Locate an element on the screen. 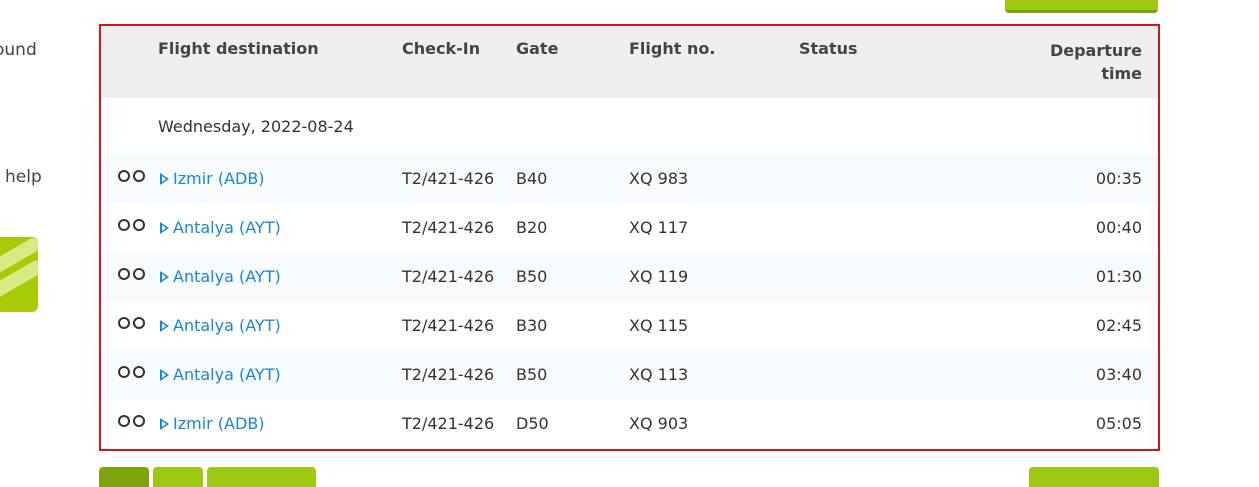 The width and height of the screenshot is (1259, 487). header-checkin: Check-In is located at coordinates (441, 48).